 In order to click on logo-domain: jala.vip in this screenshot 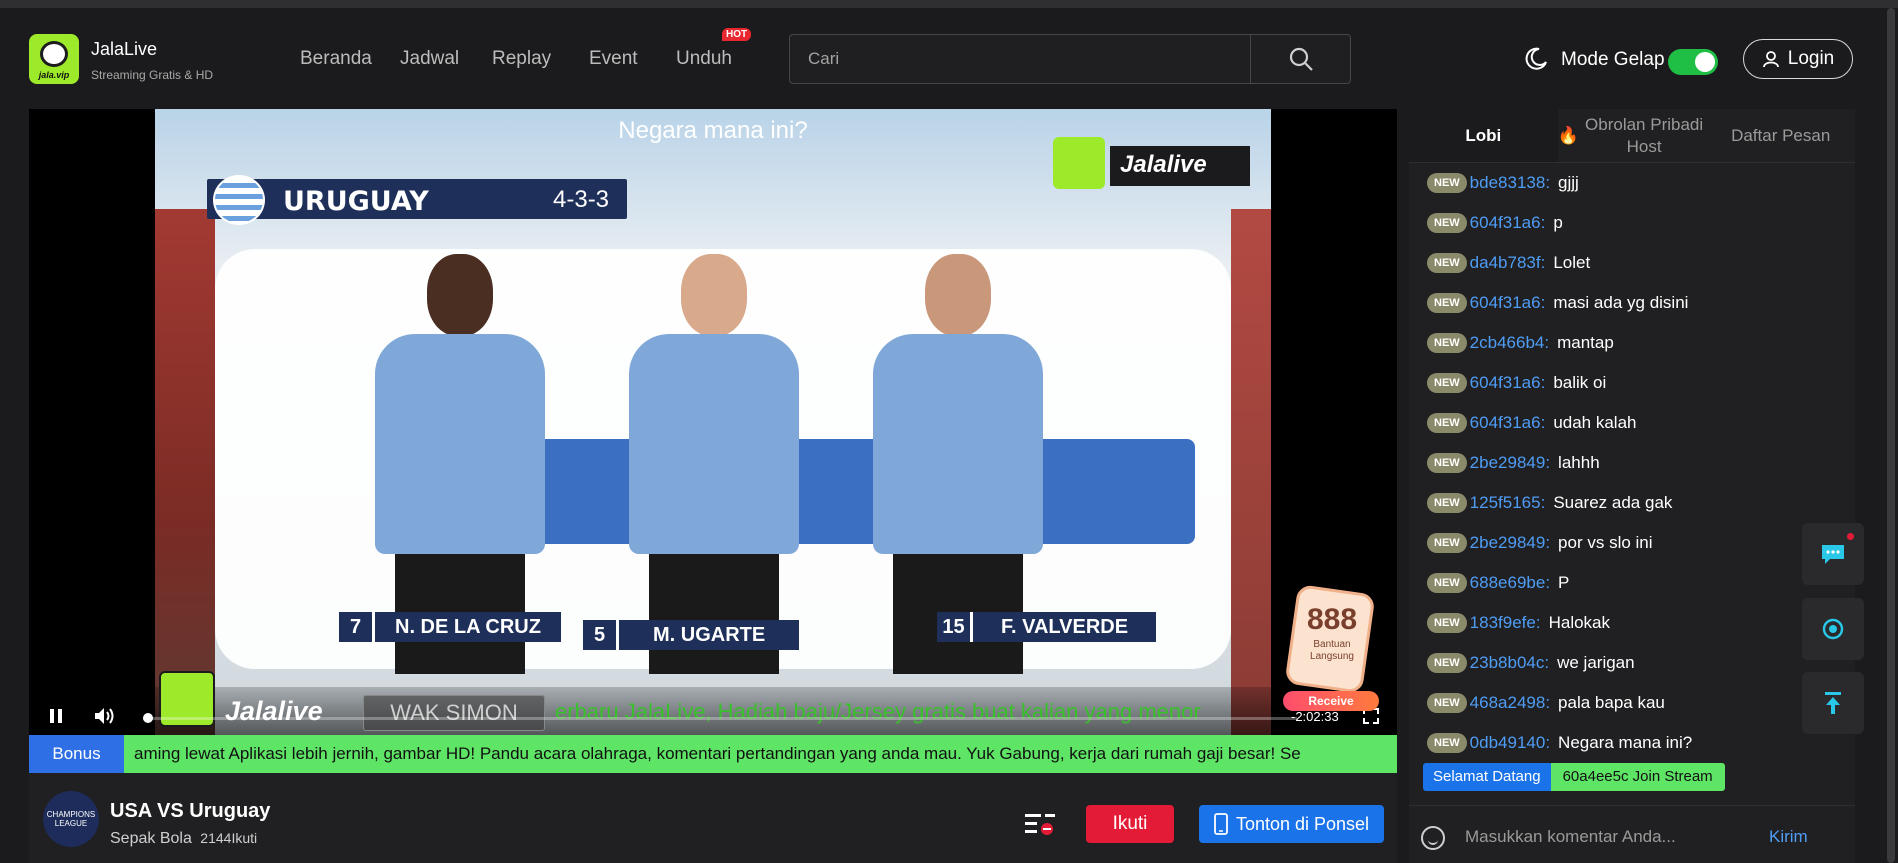, I will do `click(54, 75)`.